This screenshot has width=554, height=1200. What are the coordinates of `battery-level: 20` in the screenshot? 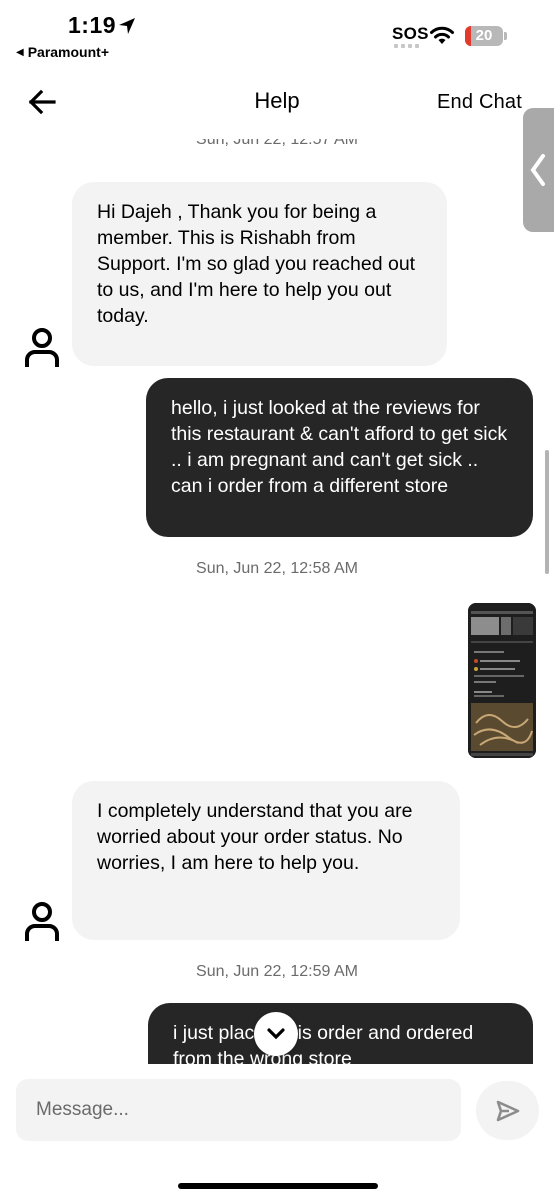 It's located at (484, 35).